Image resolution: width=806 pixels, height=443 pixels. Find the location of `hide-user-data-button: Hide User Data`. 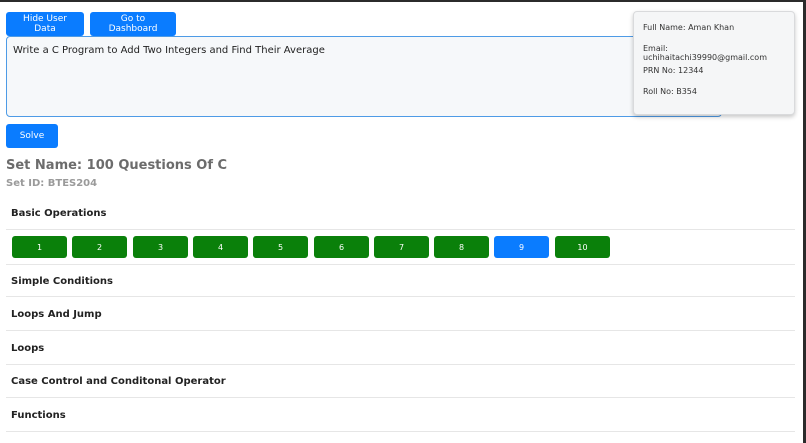

hide-user-data-button: Hide User Data is located at coordinates (45, 24).